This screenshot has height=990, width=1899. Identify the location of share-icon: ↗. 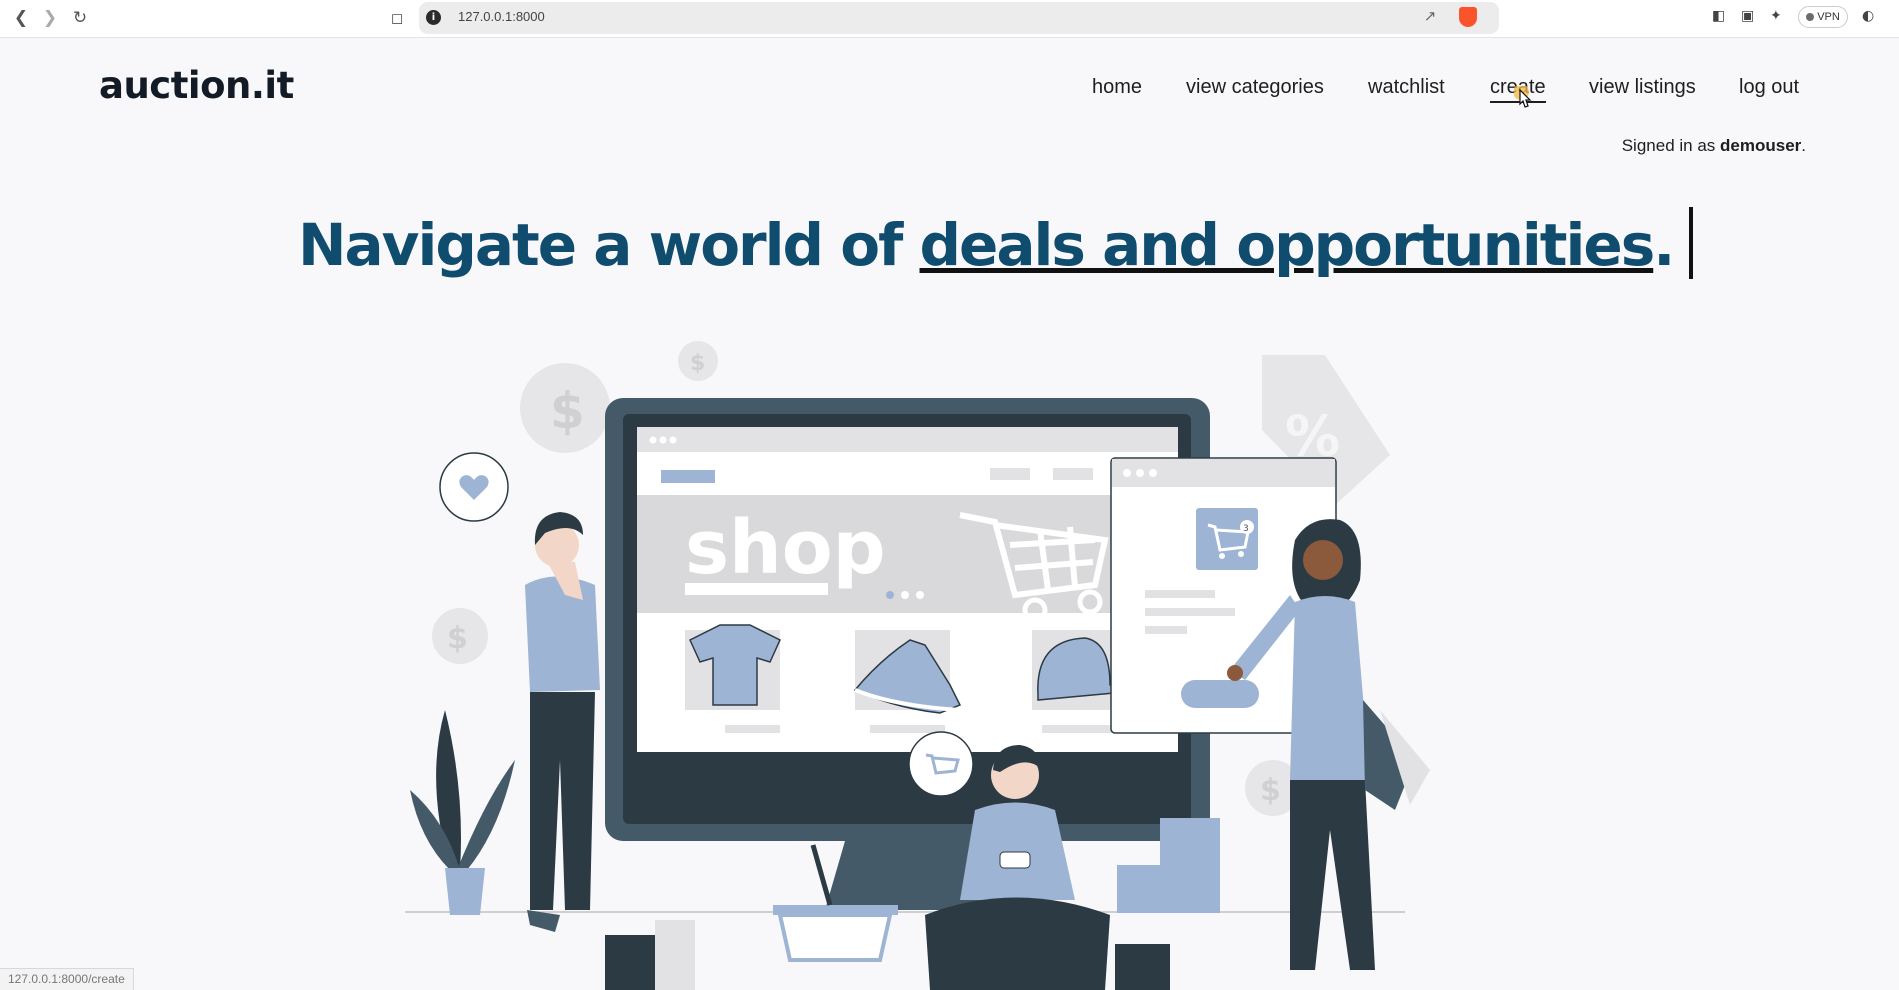
(1430, 17).